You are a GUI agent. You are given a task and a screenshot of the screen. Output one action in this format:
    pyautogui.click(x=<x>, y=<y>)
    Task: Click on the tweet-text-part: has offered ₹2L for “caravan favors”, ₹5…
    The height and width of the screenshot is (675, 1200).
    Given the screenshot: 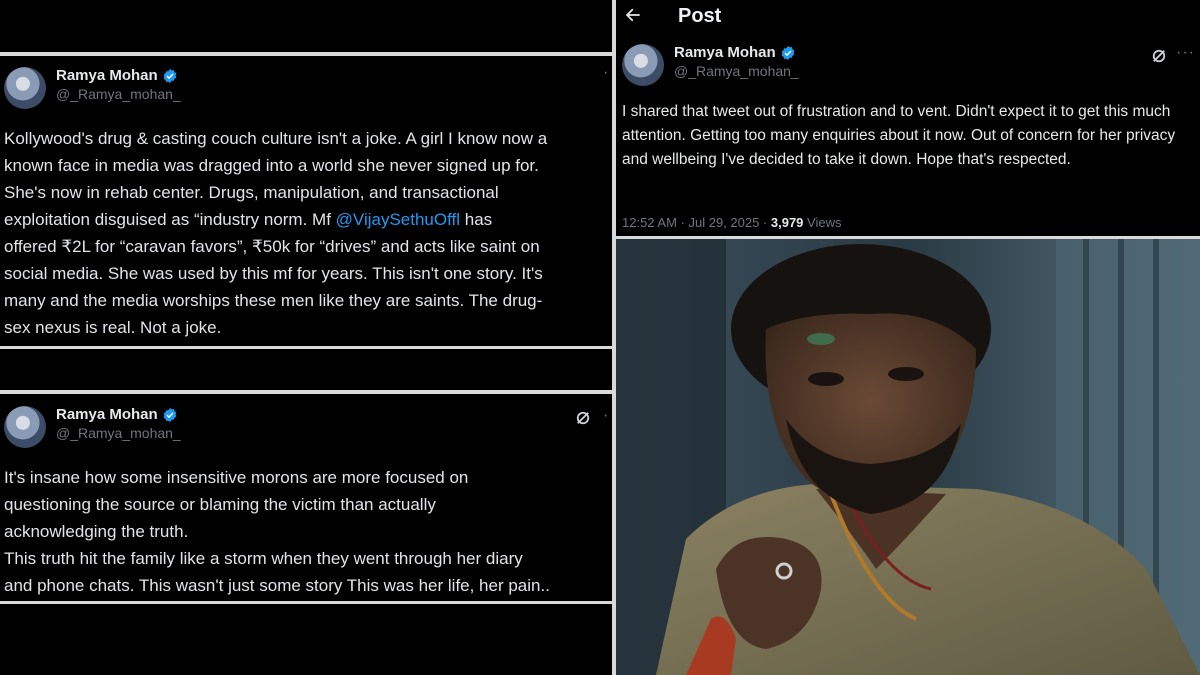 What is the action you would take?
    pyautogui.click(x=273, y=273)
    